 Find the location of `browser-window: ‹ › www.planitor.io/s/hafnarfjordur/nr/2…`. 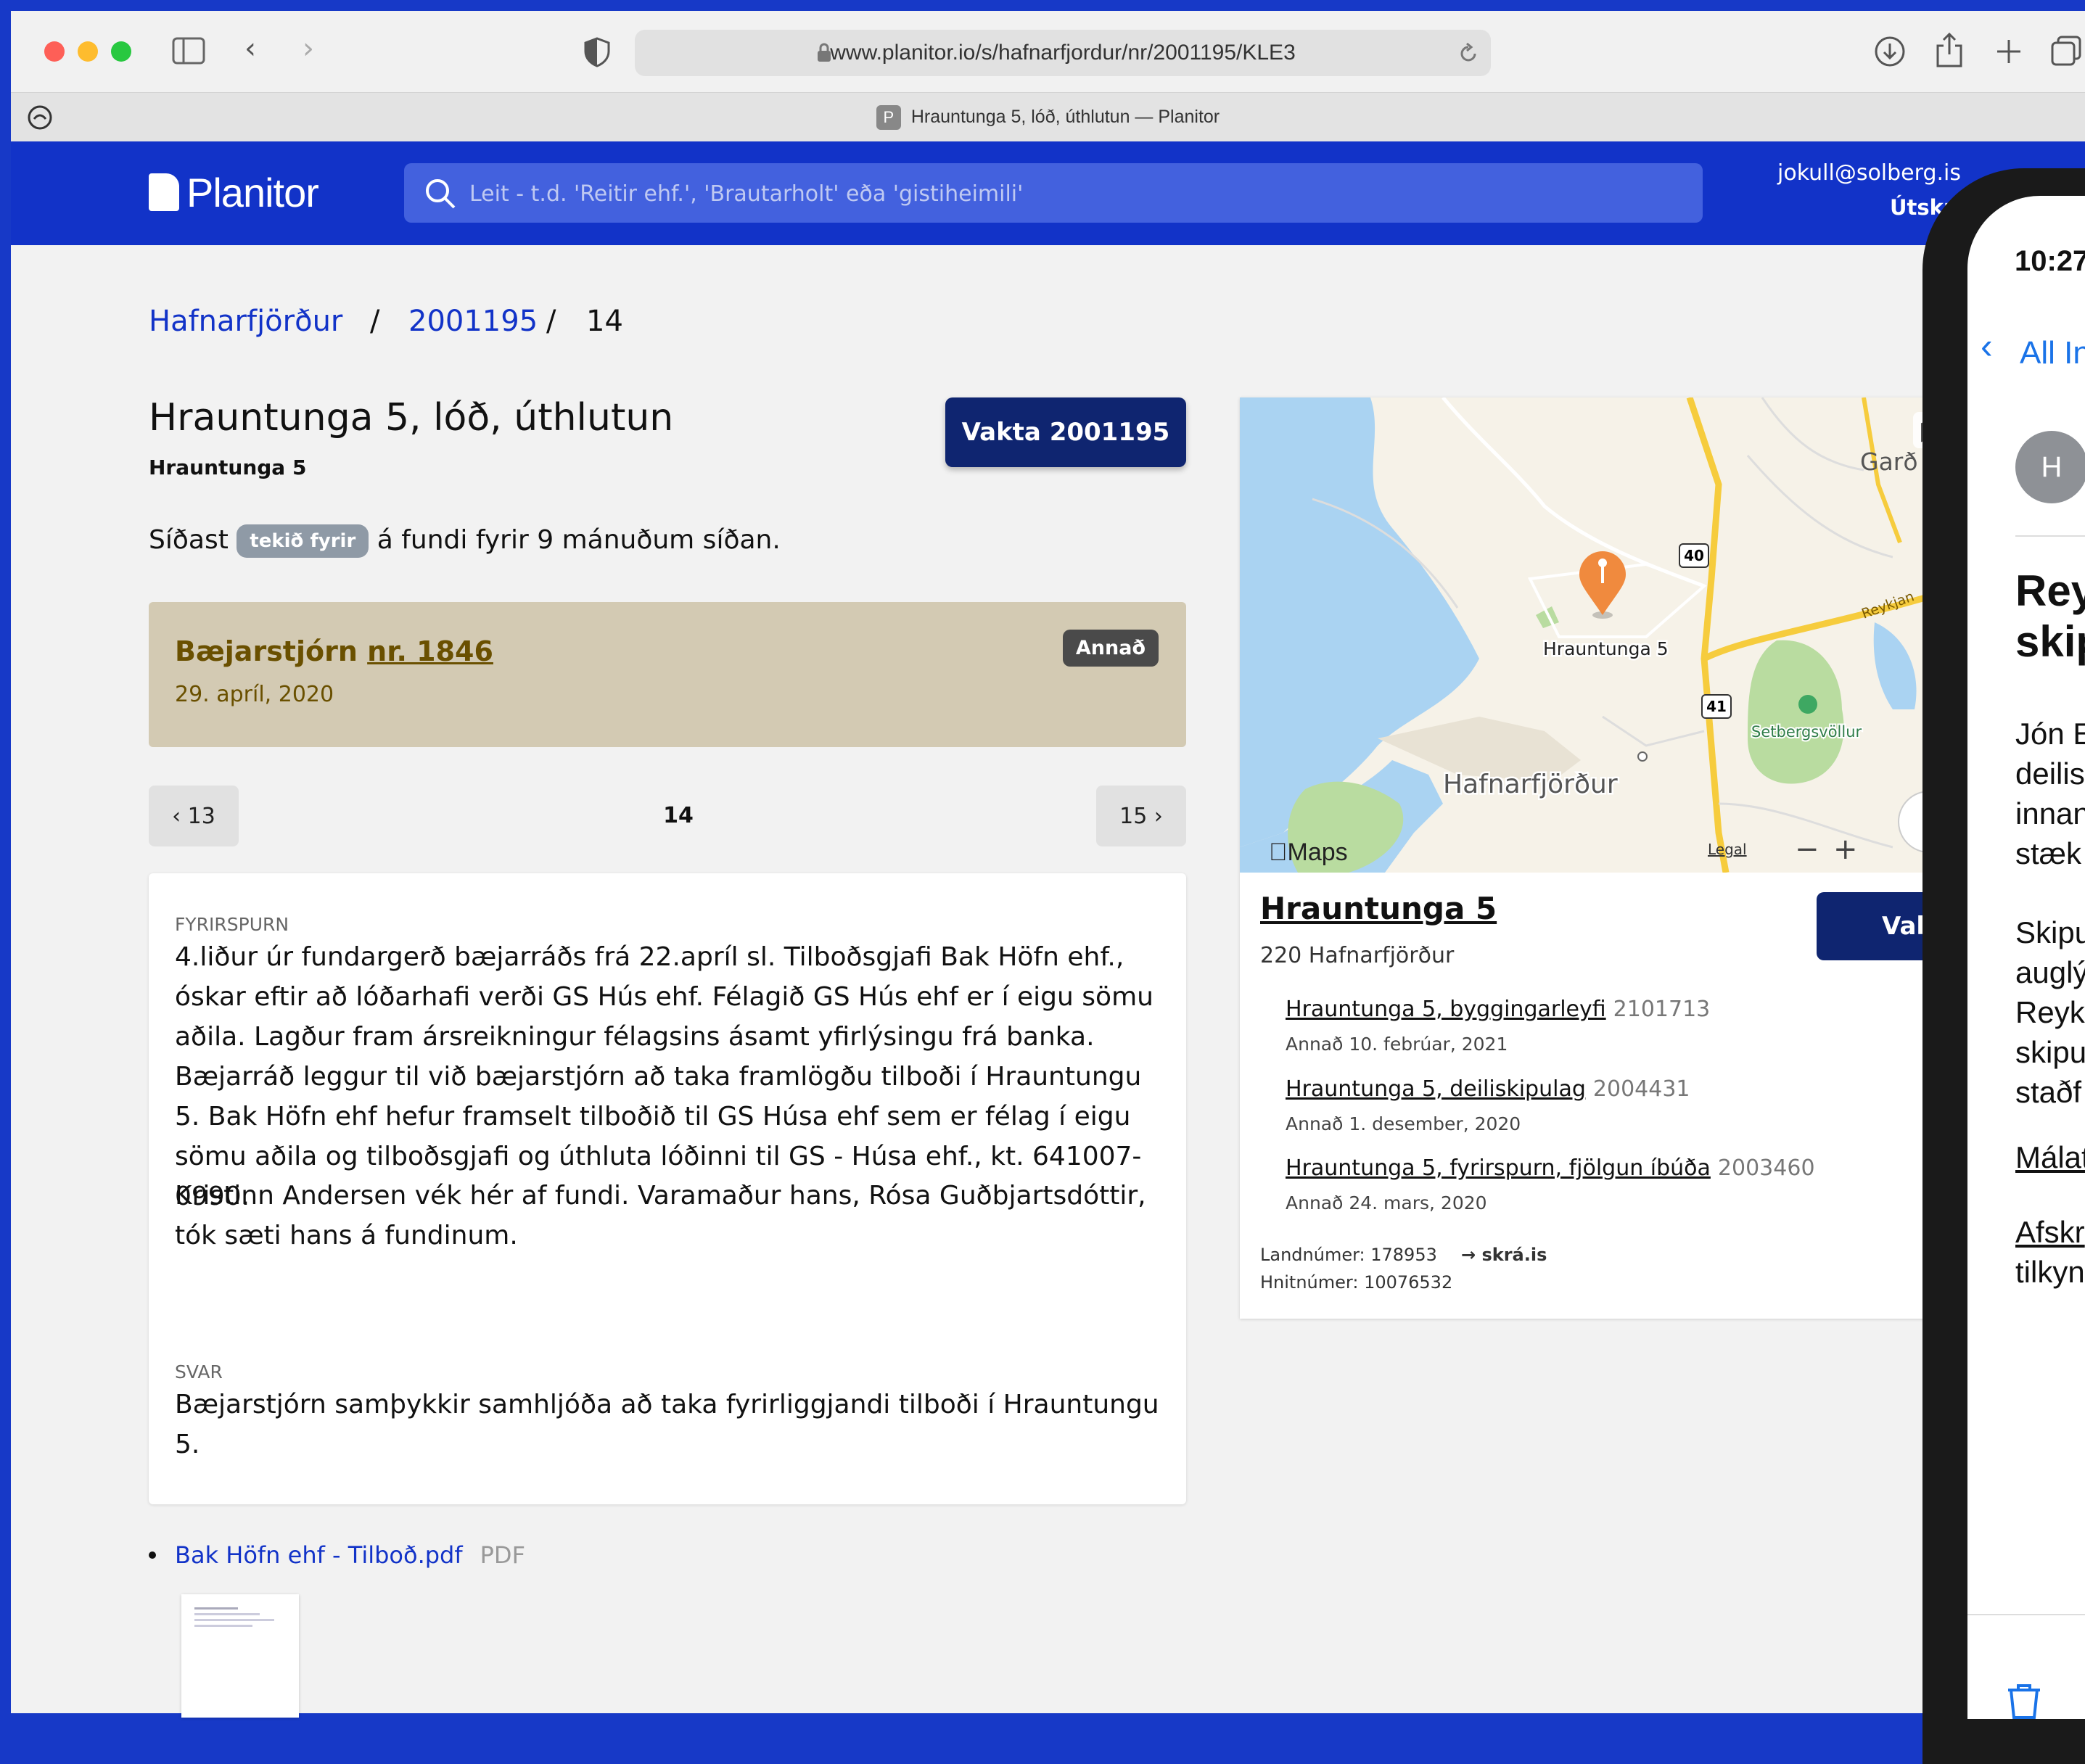

browser-window: ‹ › www.planitor.io/s/hafnarfjordur/nr/2… is located at coordinates (1048, 76).